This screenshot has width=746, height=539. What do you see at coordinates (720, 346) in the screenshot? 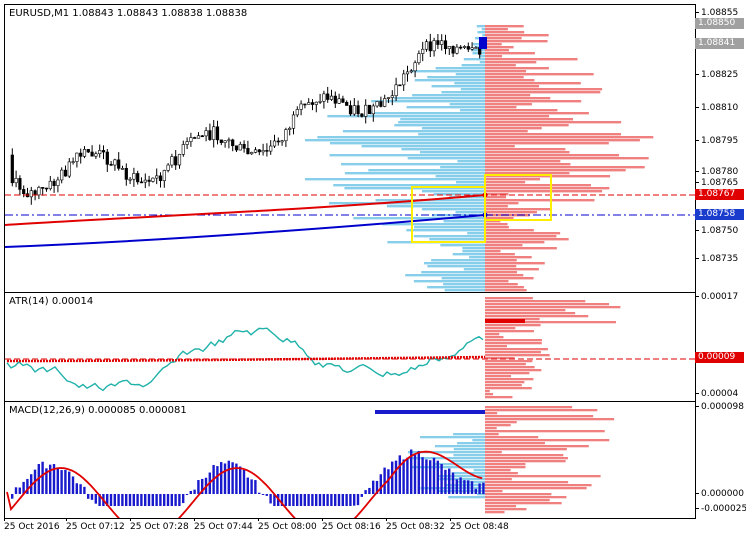
I see `atr-scale: 0.00017 0.00009 0.00004` at bounding box center [720, 346].